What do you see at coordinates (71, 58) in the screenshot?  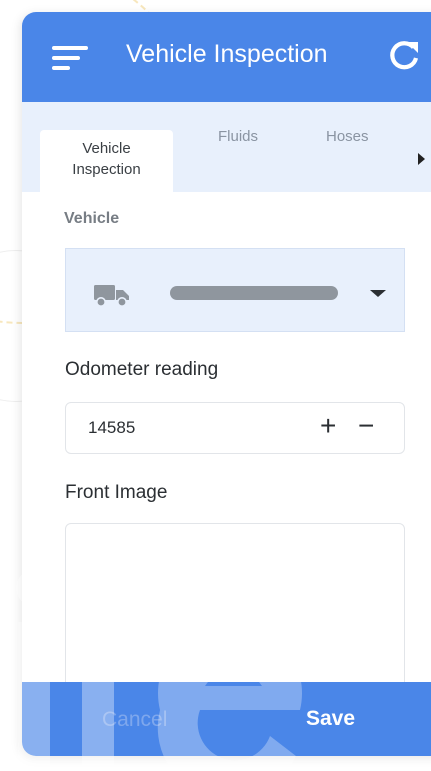 I see `menu-icon` at bounding box center [71, 58].